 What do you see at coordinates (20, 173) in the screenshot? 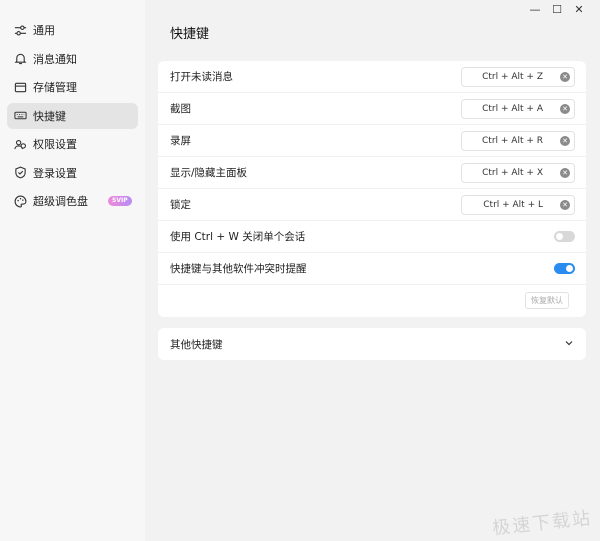
I see `shield-icon` at bounding box center [20, 173].